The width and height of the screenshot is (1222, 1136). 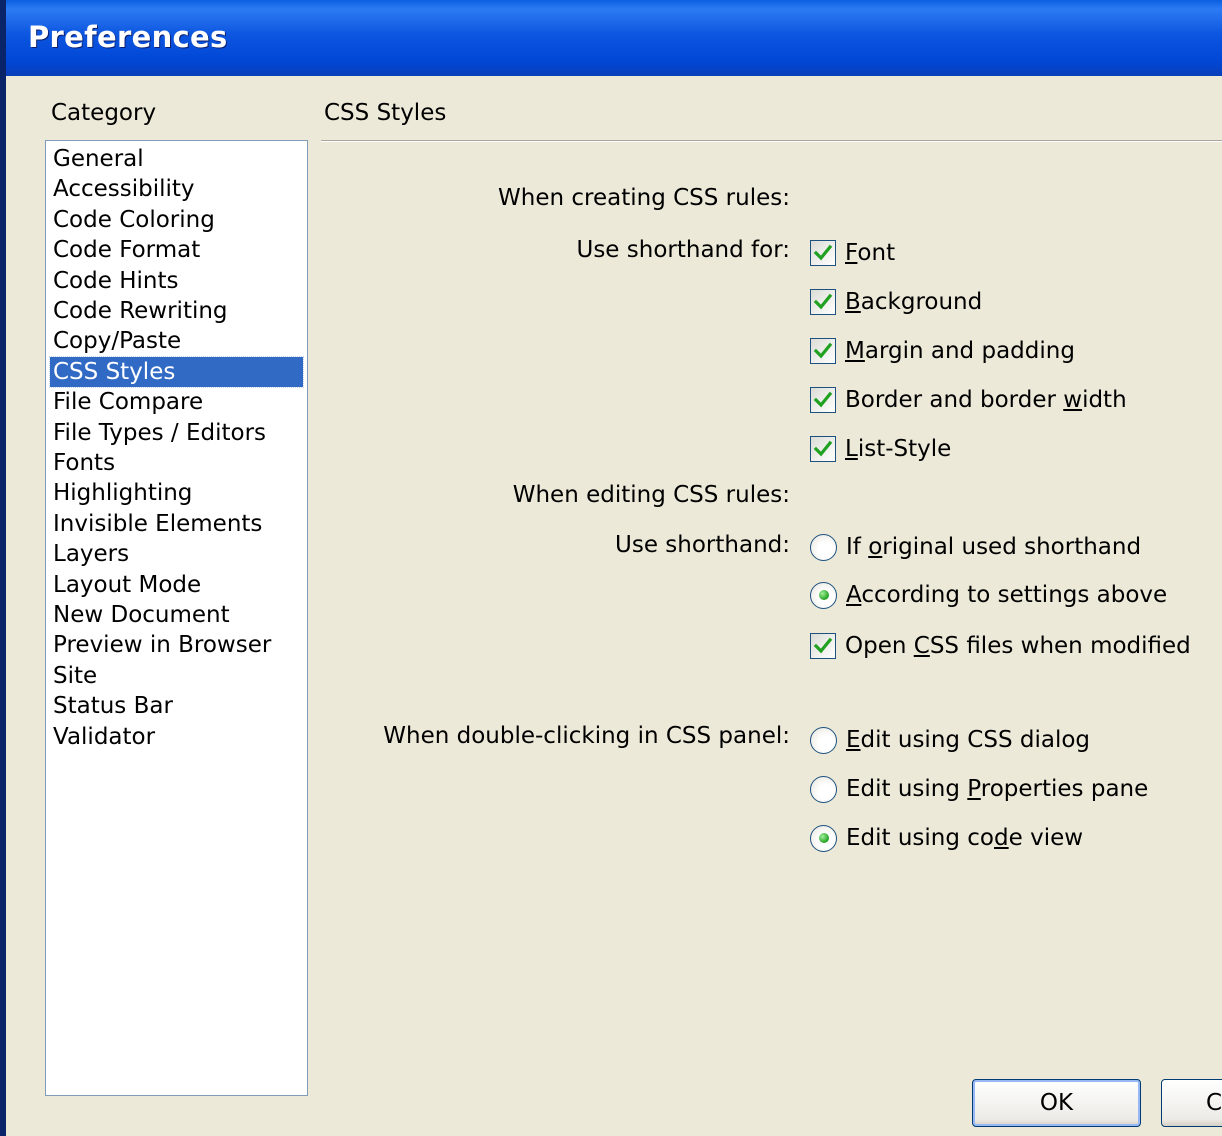 I want to click on category-item: File Types / Editors, so click(x=176, y=433).